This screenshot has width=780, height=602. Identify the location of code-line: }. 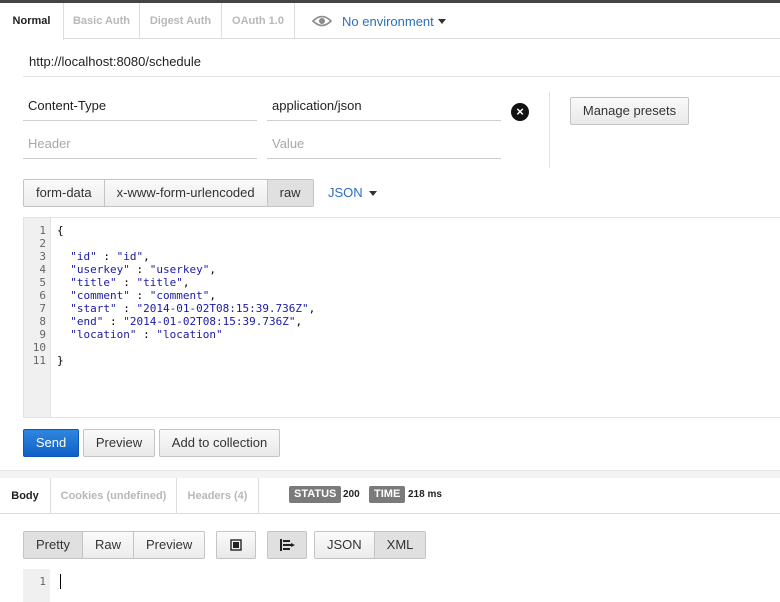
(60, 360).